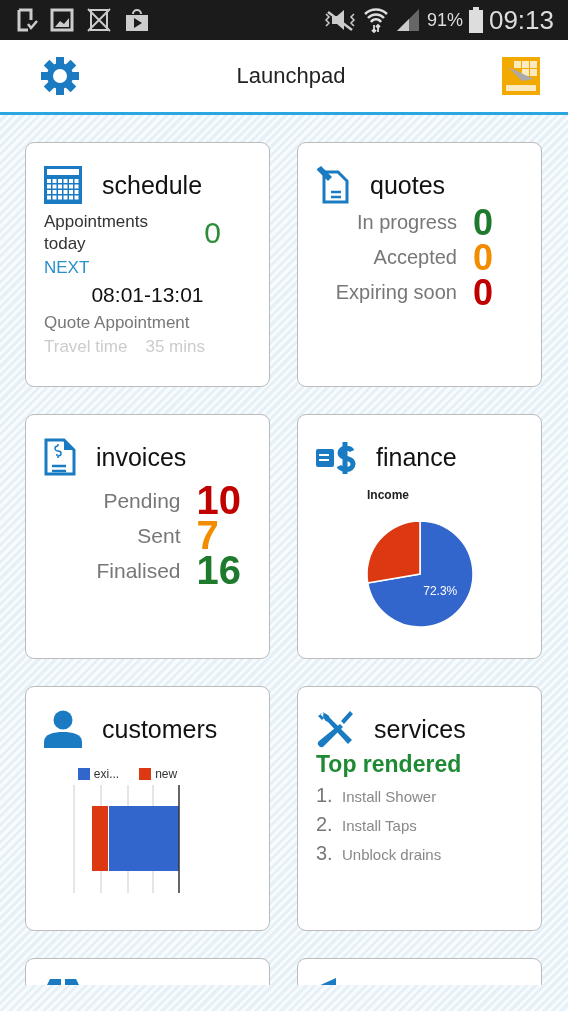  I want to click on appointments-label: Appointments today, so click(96, 233).